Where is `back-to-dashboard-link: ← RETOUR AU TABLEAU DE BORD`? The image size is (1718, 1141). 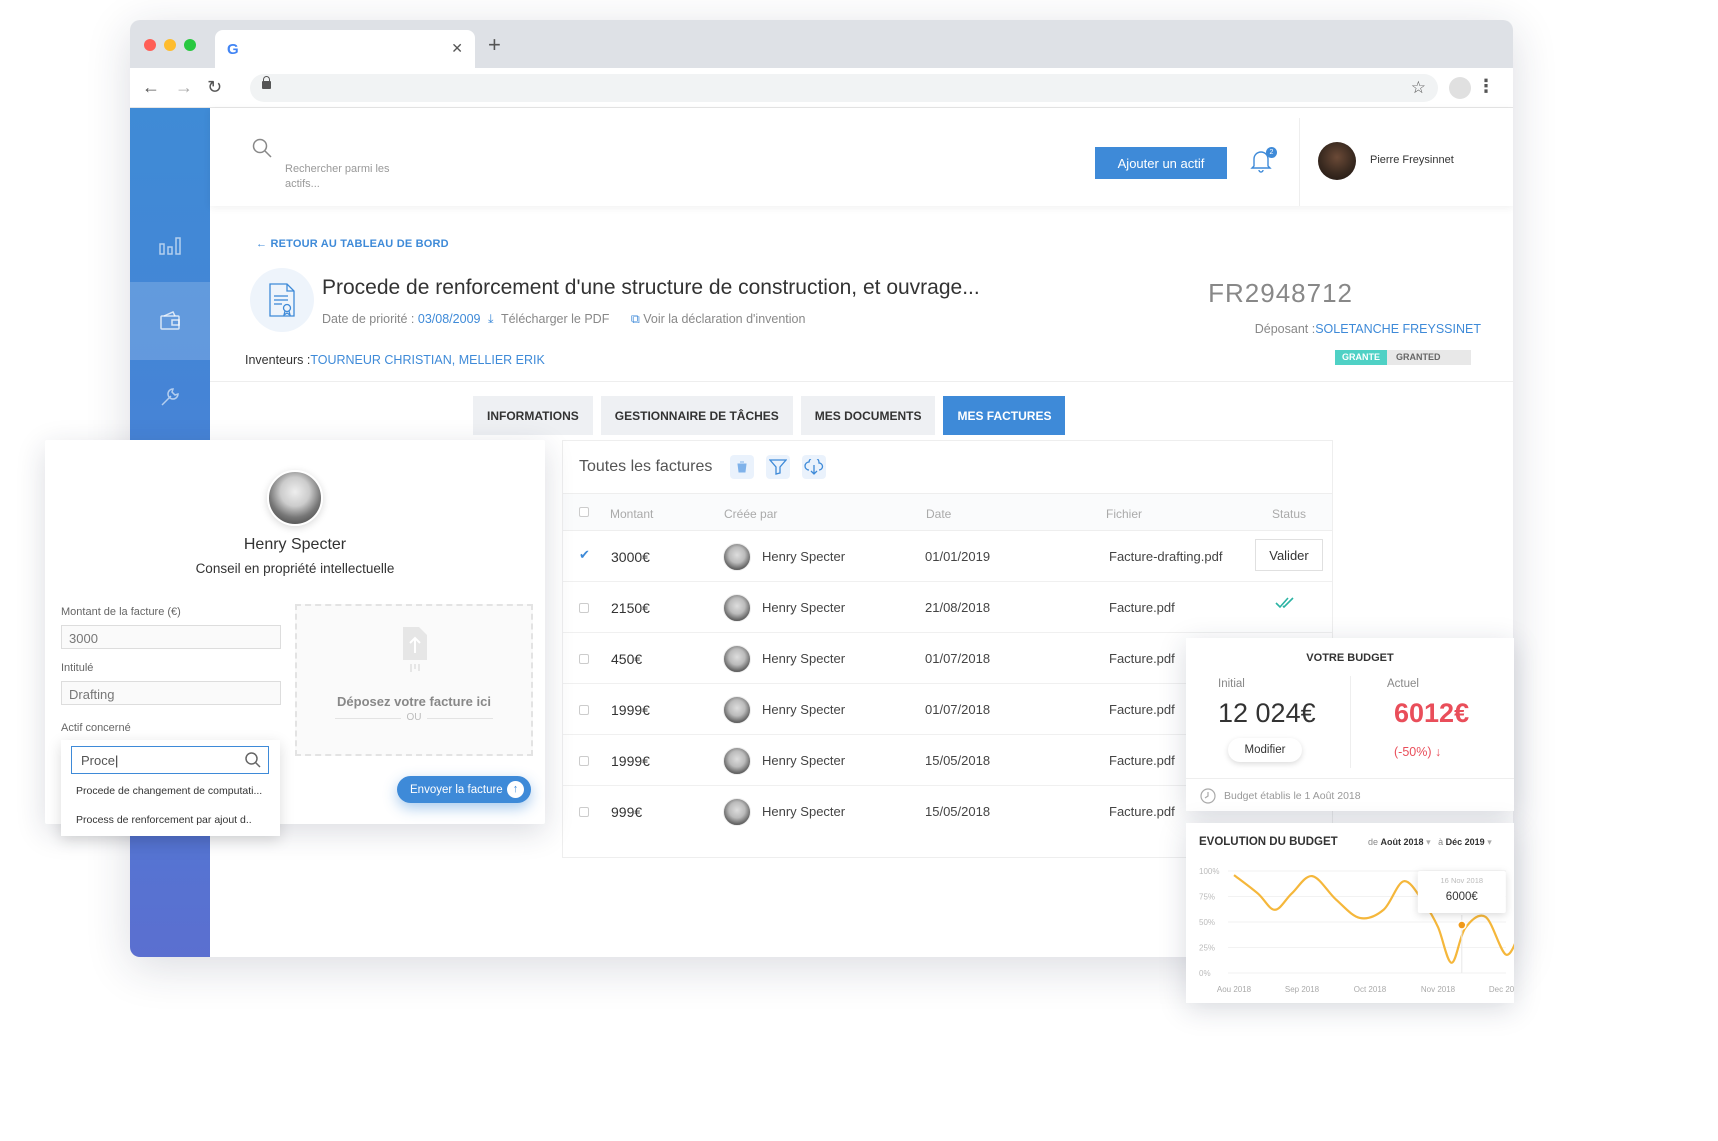 back-to-dashboard-link: ← RETOUR AU TABLEAU DE BORD is located at coordinates (352, 244).